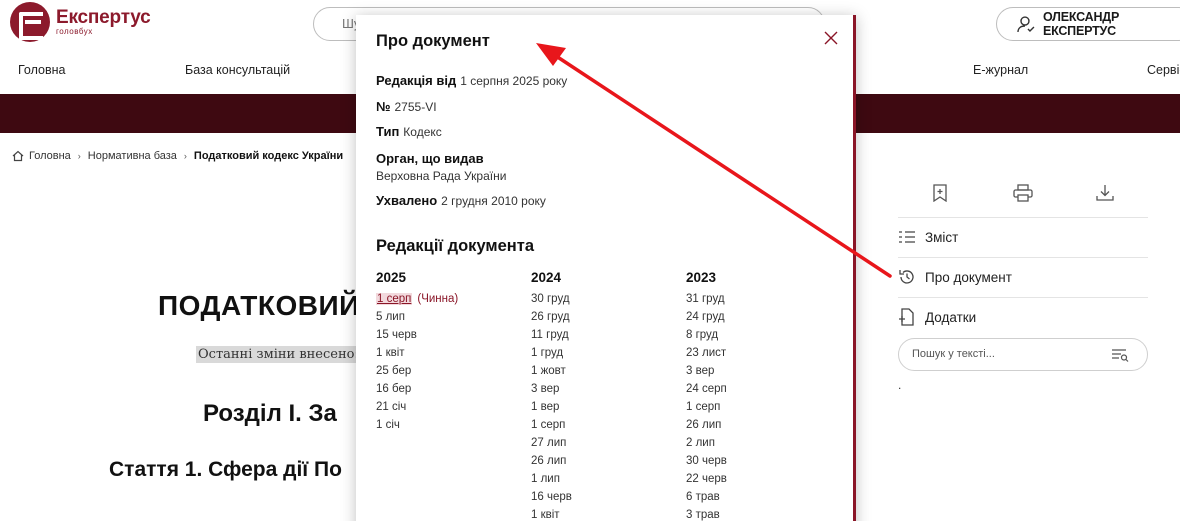 The image size is (1180, 521). Describe the element at coordinates (74, 31) in the screenshot. I see `logo-subtitle: головбух` at that location.